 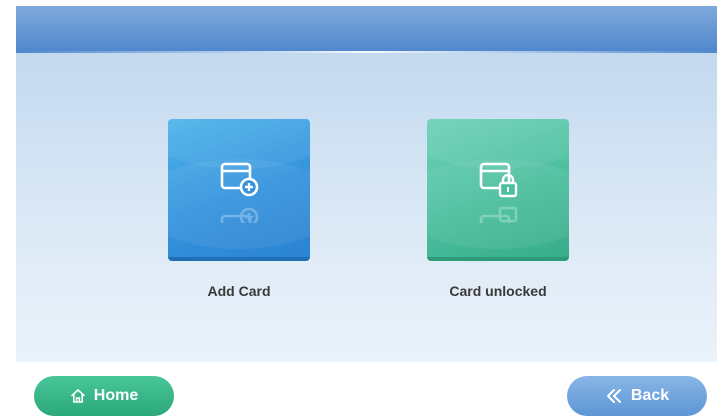 I want to click on card-plus-icon-reflection, so click(x=239, y=213).